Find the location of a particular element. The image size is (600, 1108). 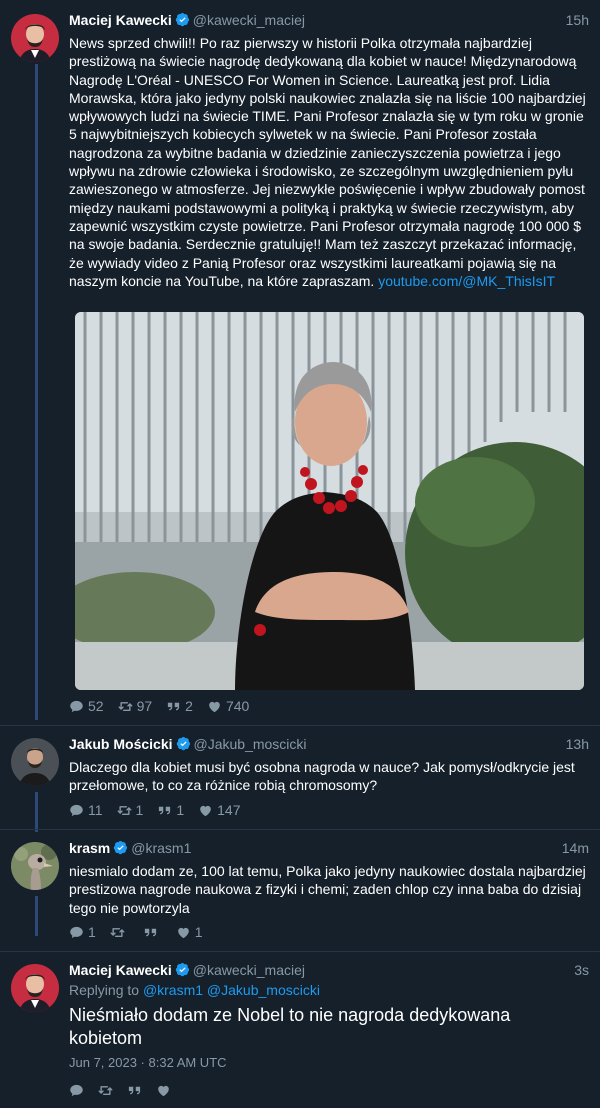

like-stat: 1 is located at coordinates (189, 932).